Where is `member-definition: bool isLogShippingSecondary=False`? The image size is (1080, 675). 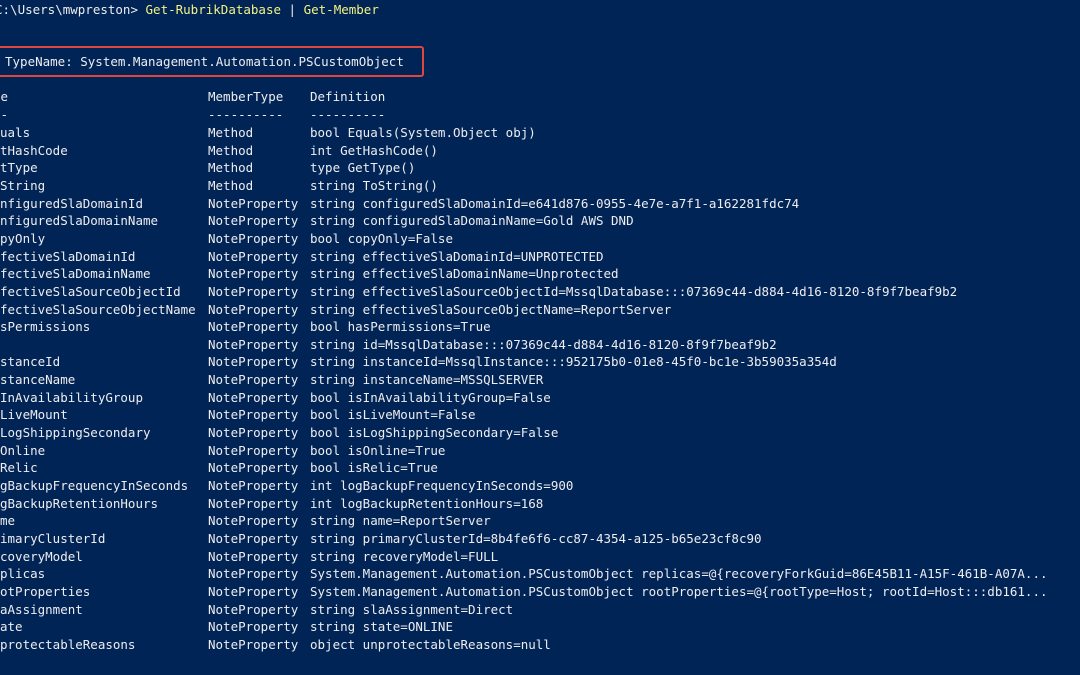
member-definition: bool isLogShippingSecondary=False is located at coordinates (434, 433).